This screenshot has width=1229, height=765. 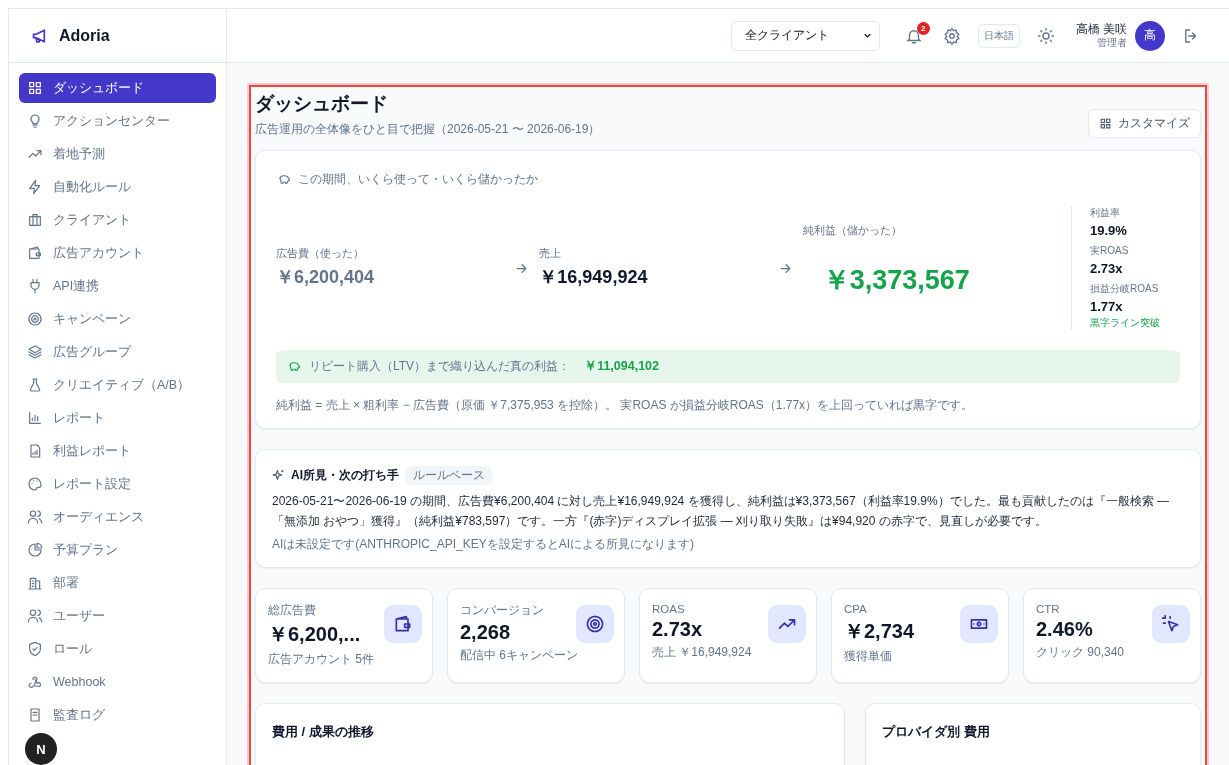 I want to click on sidebar-item: オーディエンス, so click(x=117, y=517).